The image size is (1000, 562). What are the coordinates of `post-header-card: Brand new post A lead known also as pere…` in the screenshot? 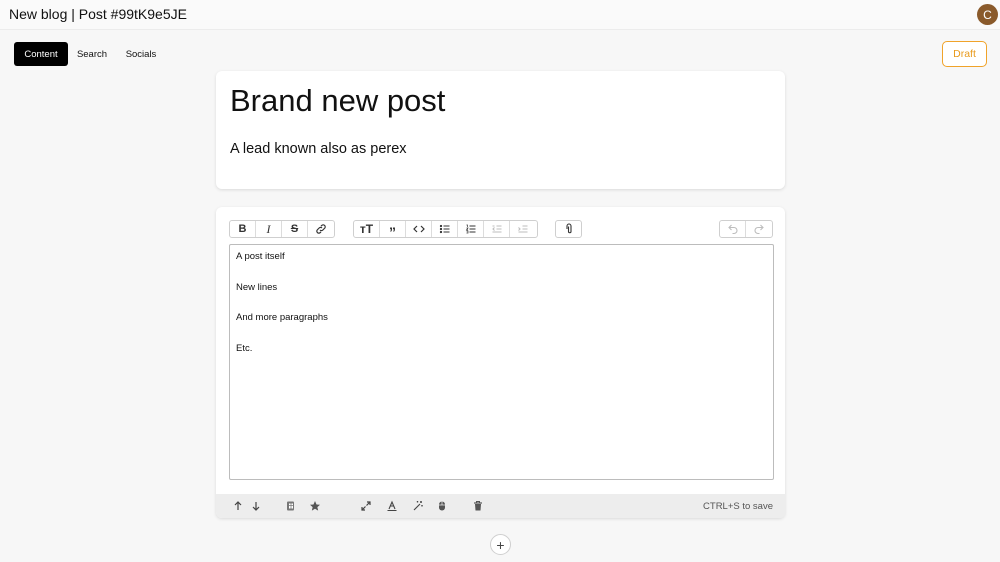 It's located at (500, 130).